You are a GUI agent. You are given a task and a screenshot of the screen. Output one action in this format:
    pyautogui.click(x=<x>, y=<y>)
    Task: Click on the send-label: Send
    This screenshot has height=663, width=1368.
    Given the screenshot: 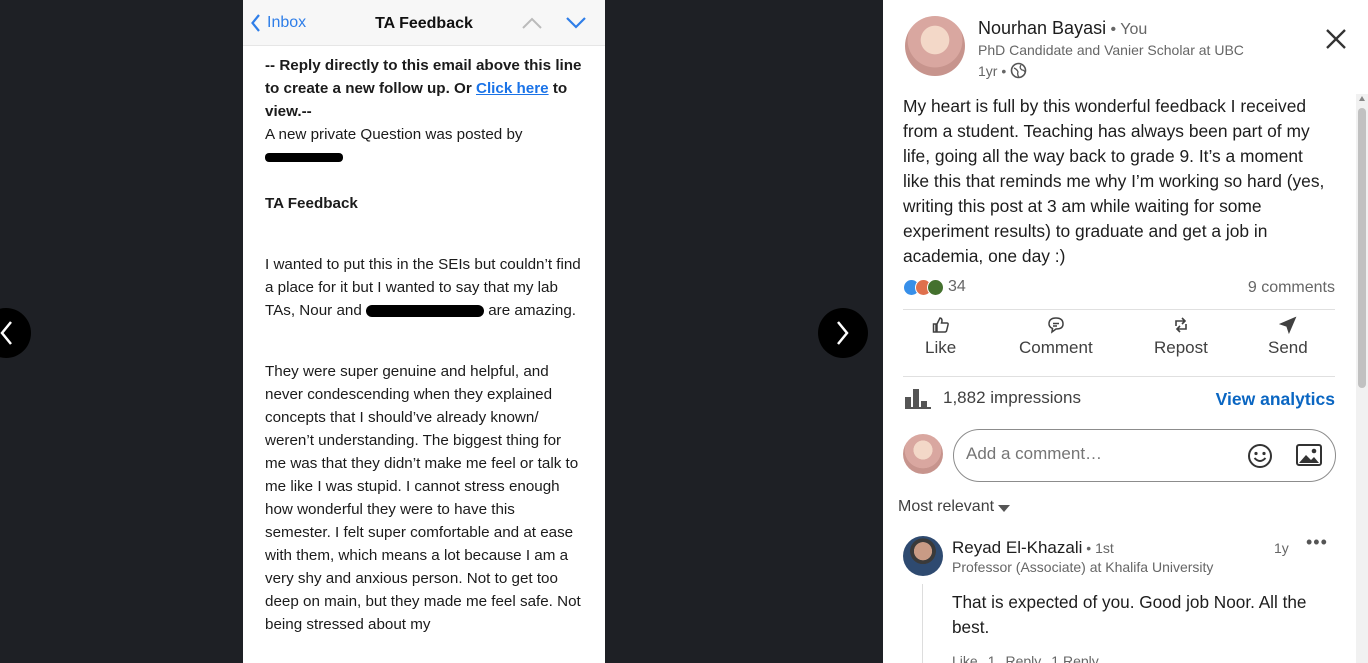 What is the action you would take?
    pyautogui.click(x=1288, y=347)
    